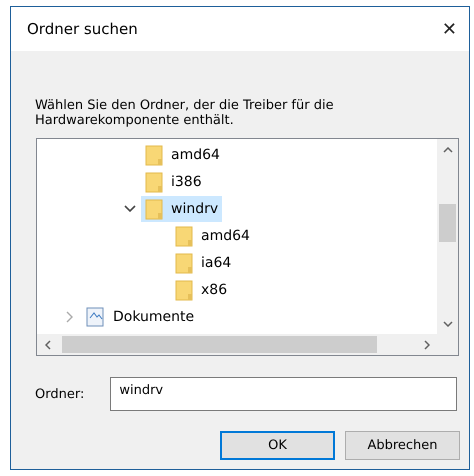  Describe the element at coordinates (130, 208) in the screenshot. I see `chevron-down-icon` at that location.